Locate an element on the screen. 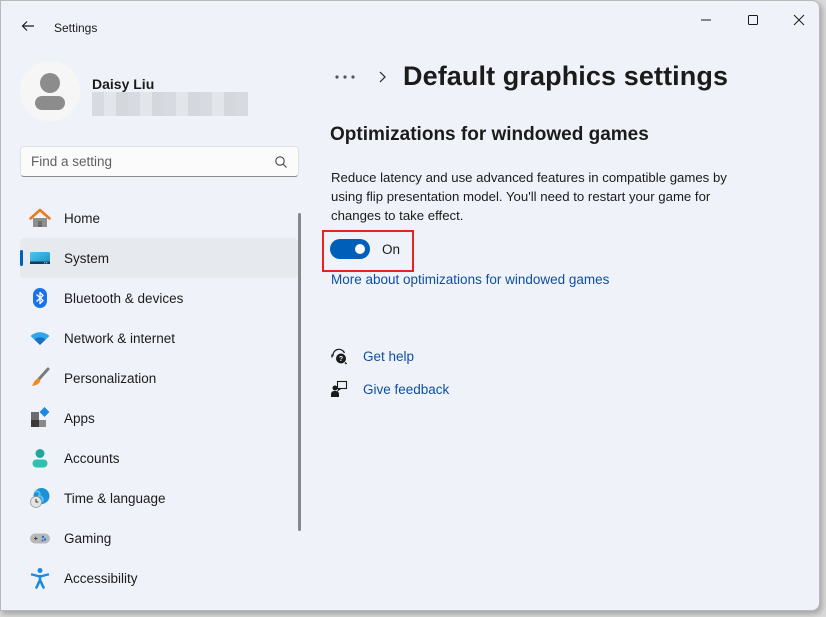 Image resolution: width=826 pixels, height=617 pixels. system-icon is located at coordinates (40, 258).